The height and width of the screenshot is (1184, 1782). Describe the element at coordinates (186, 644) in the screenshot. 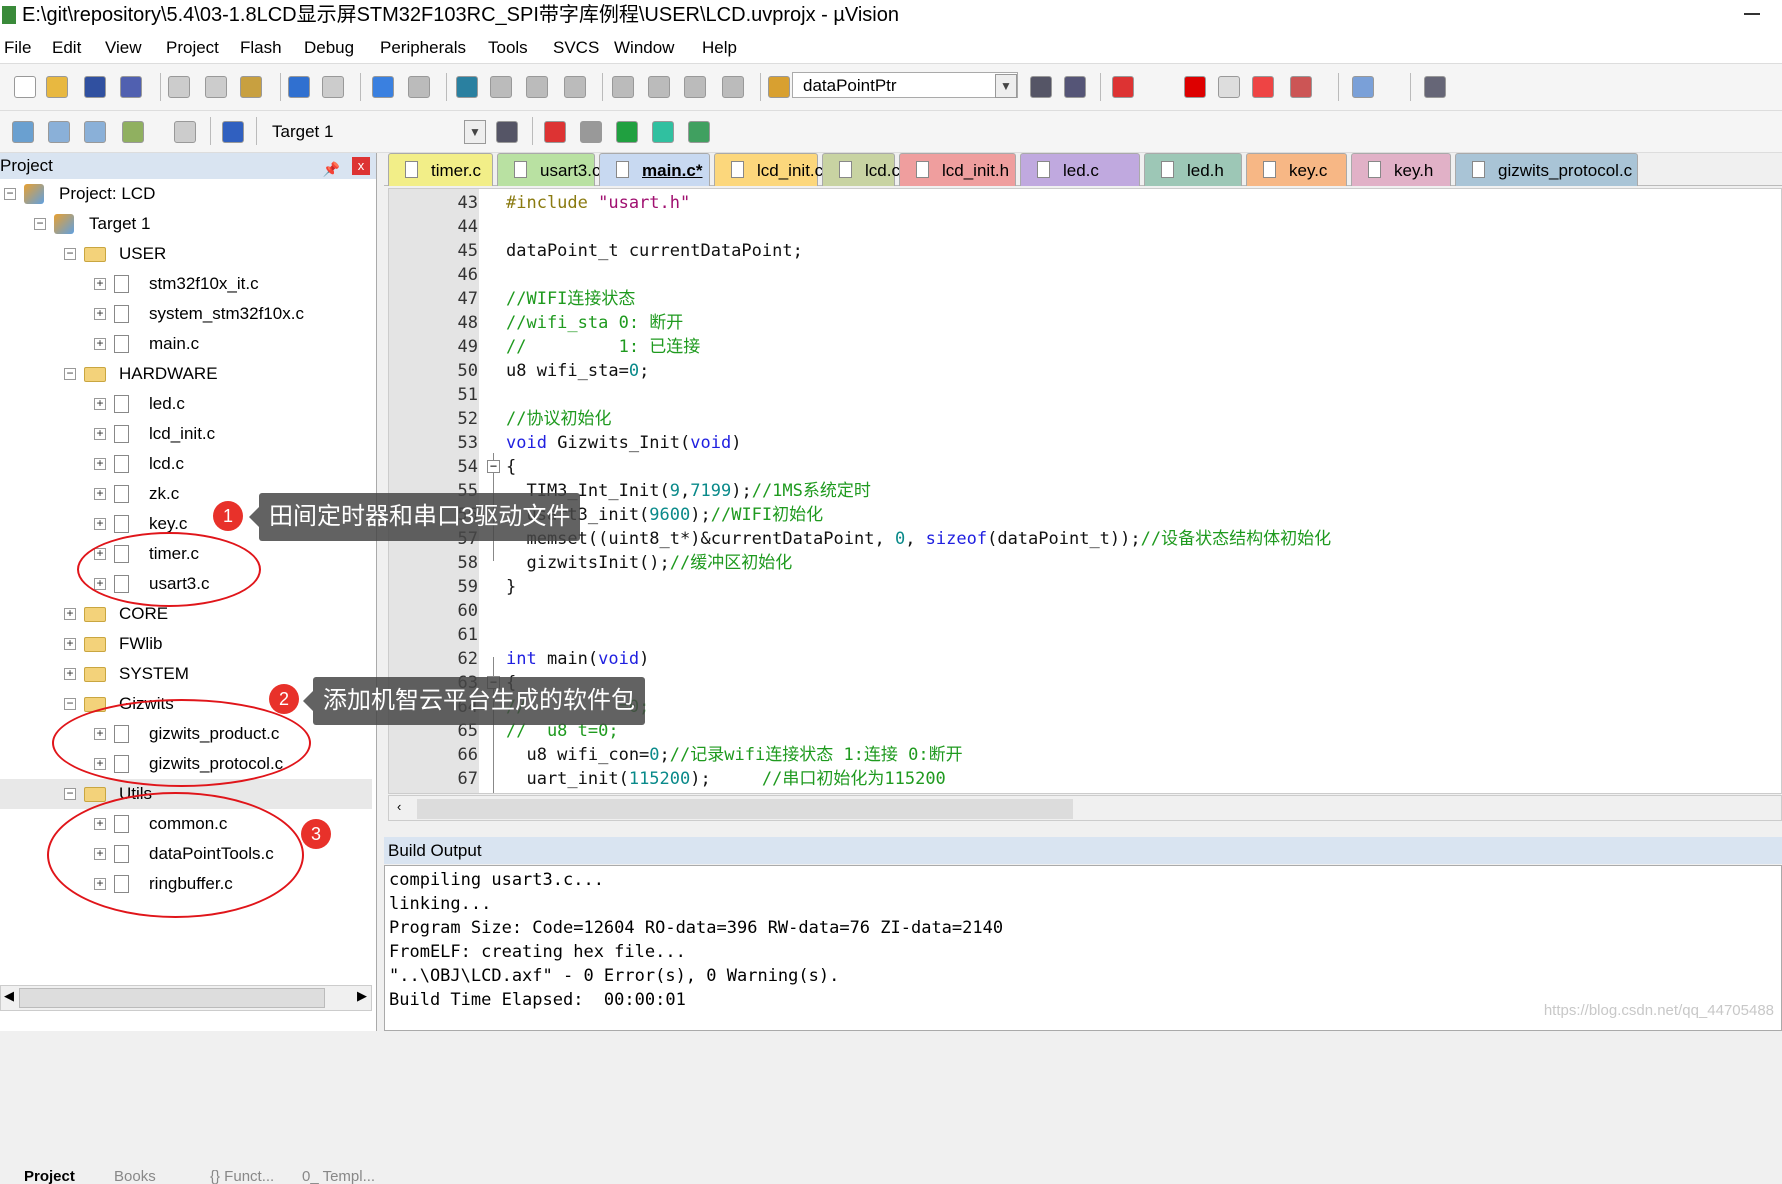

I see `tree-item-fwlib: + FWlib` at that location.